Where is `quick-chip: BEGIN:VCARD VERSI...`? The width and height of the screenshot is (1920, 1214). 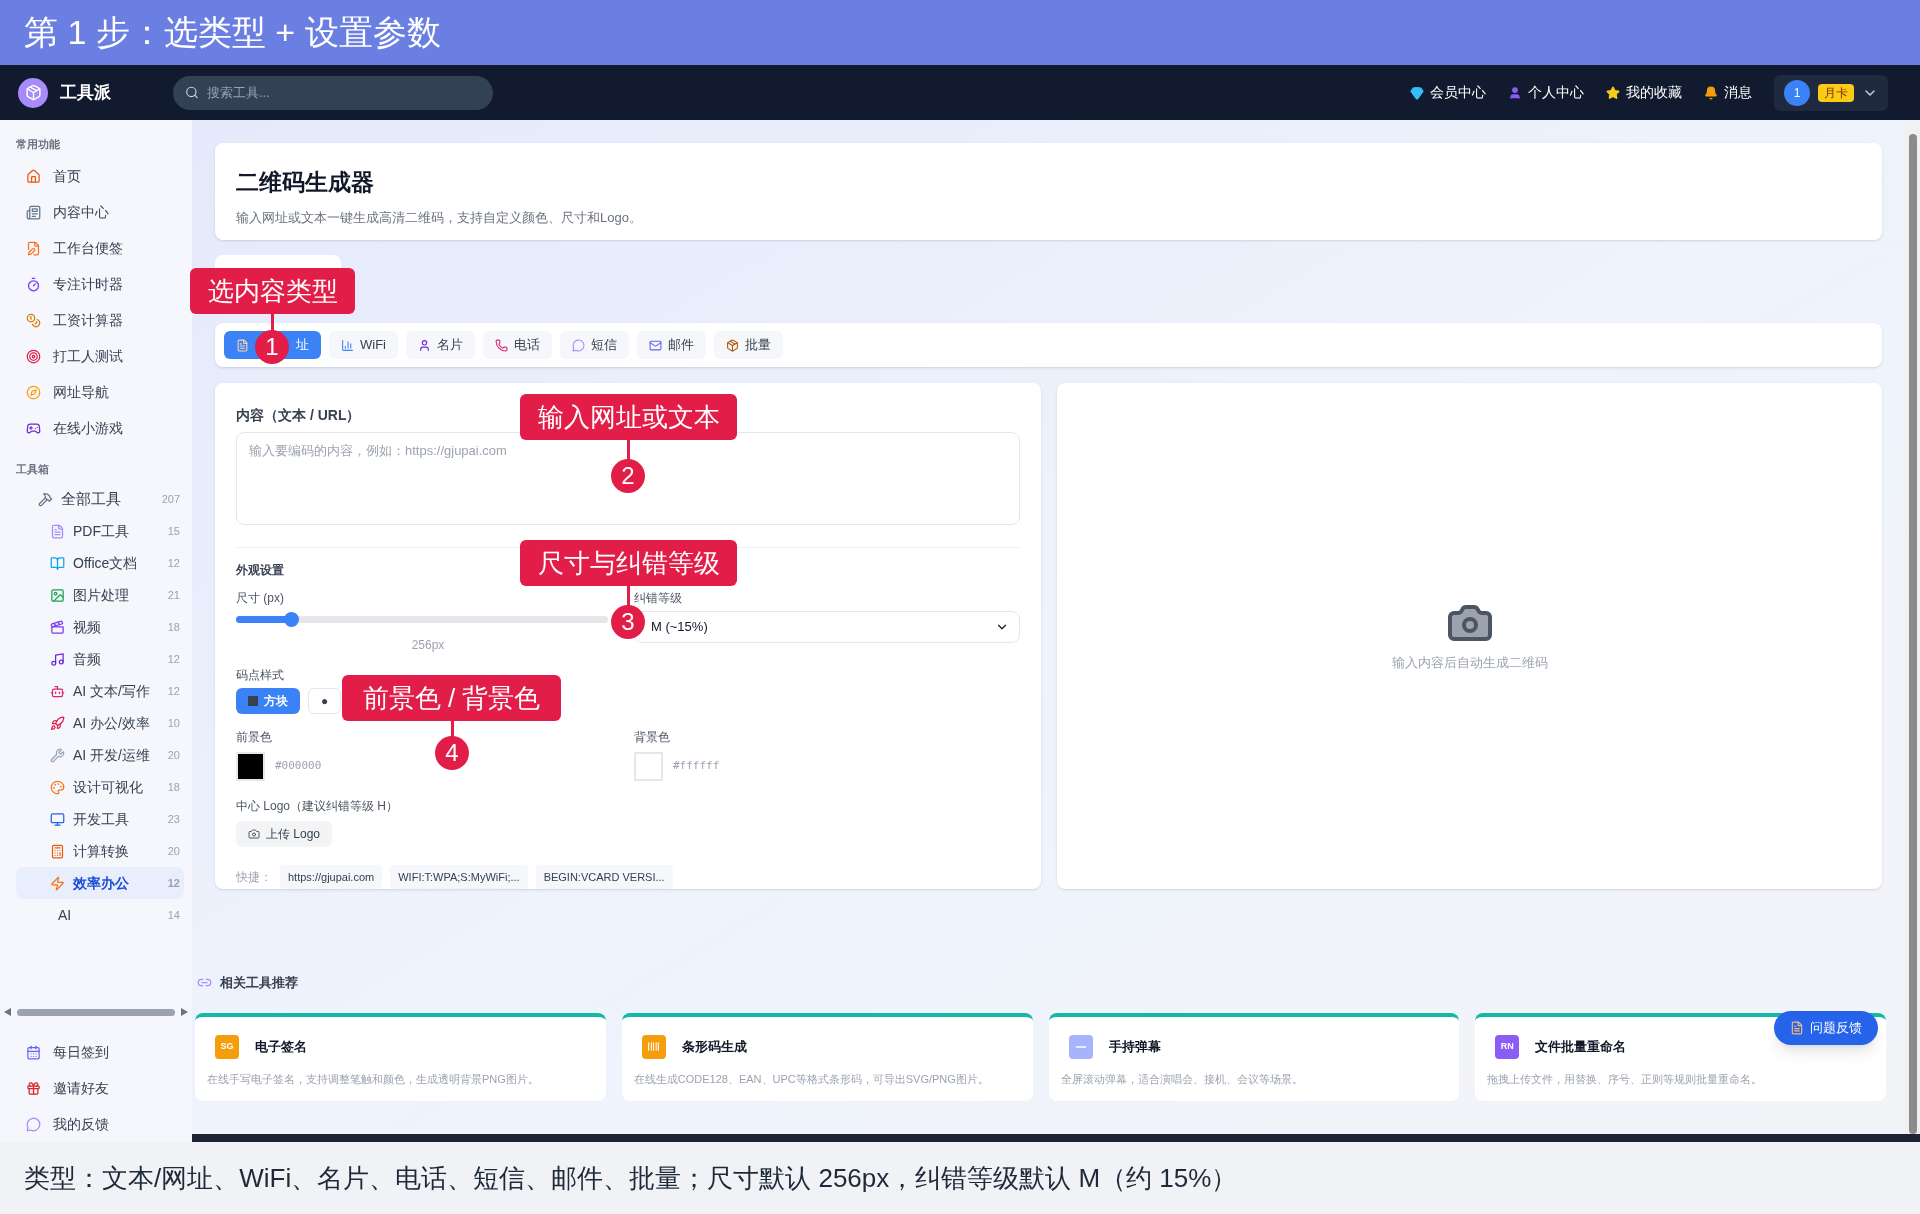 quick-chip: BEGIN:VCARD VERSI... is located at coordinates (604, 877).